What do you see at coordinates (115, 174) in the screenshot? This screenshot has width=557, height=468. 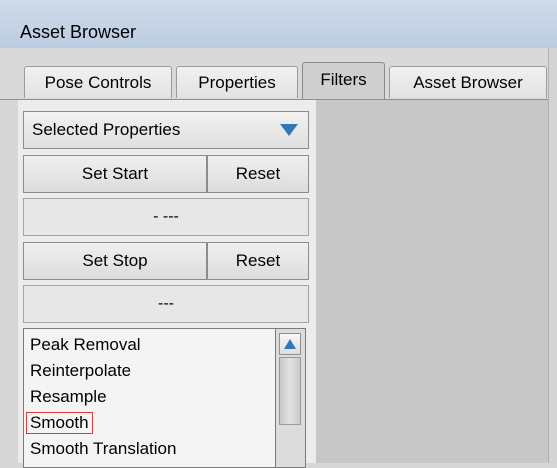 I see `set-start-button: Set Start` at bounding box center [115, 174].